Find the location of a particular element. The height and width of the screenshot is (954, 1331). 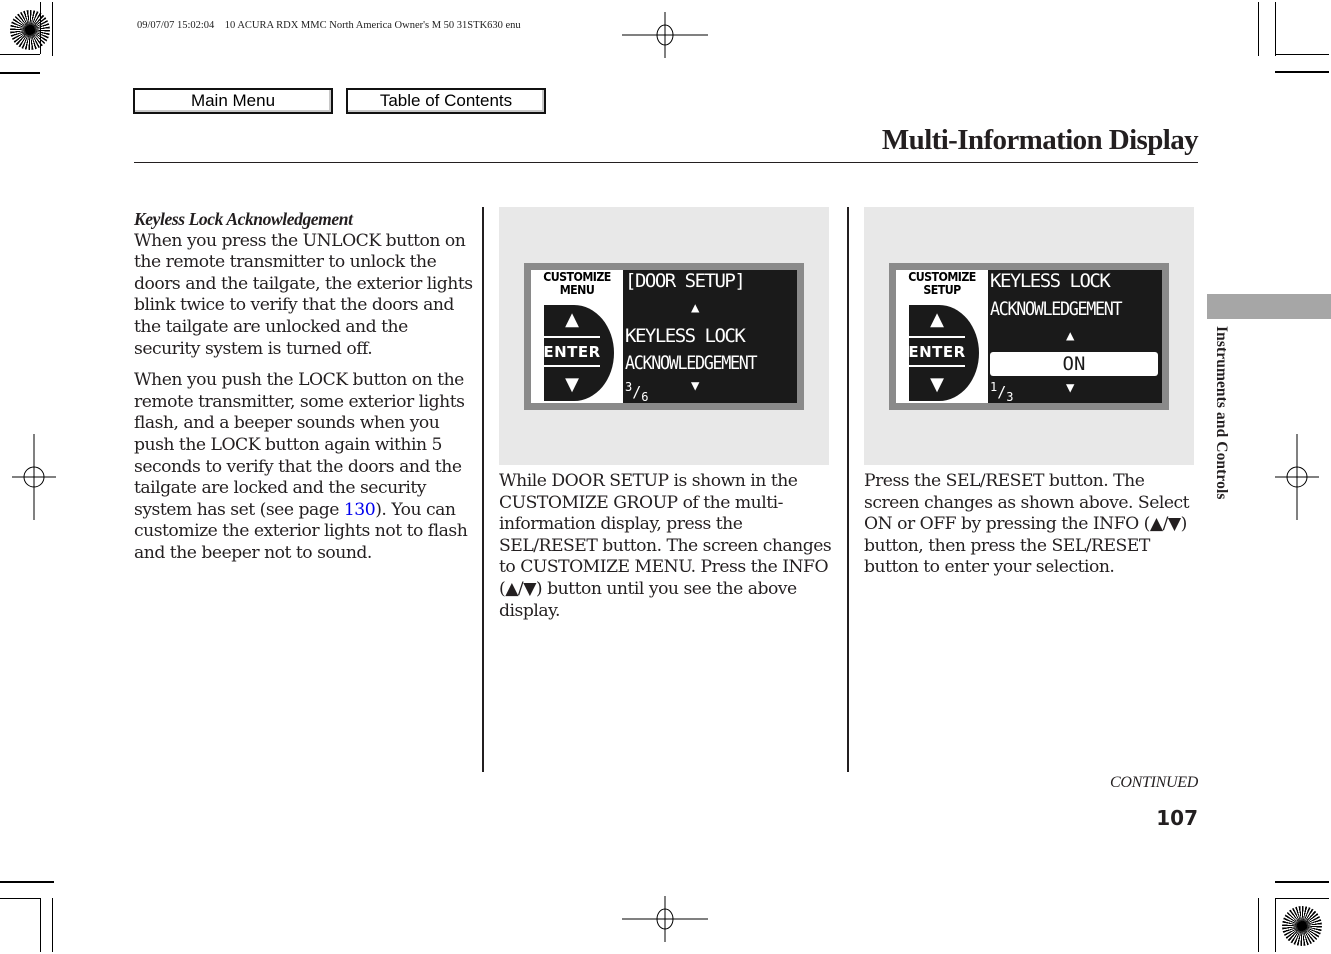

page-title: Multi-Information Display is located at coordinates (1040, 140).